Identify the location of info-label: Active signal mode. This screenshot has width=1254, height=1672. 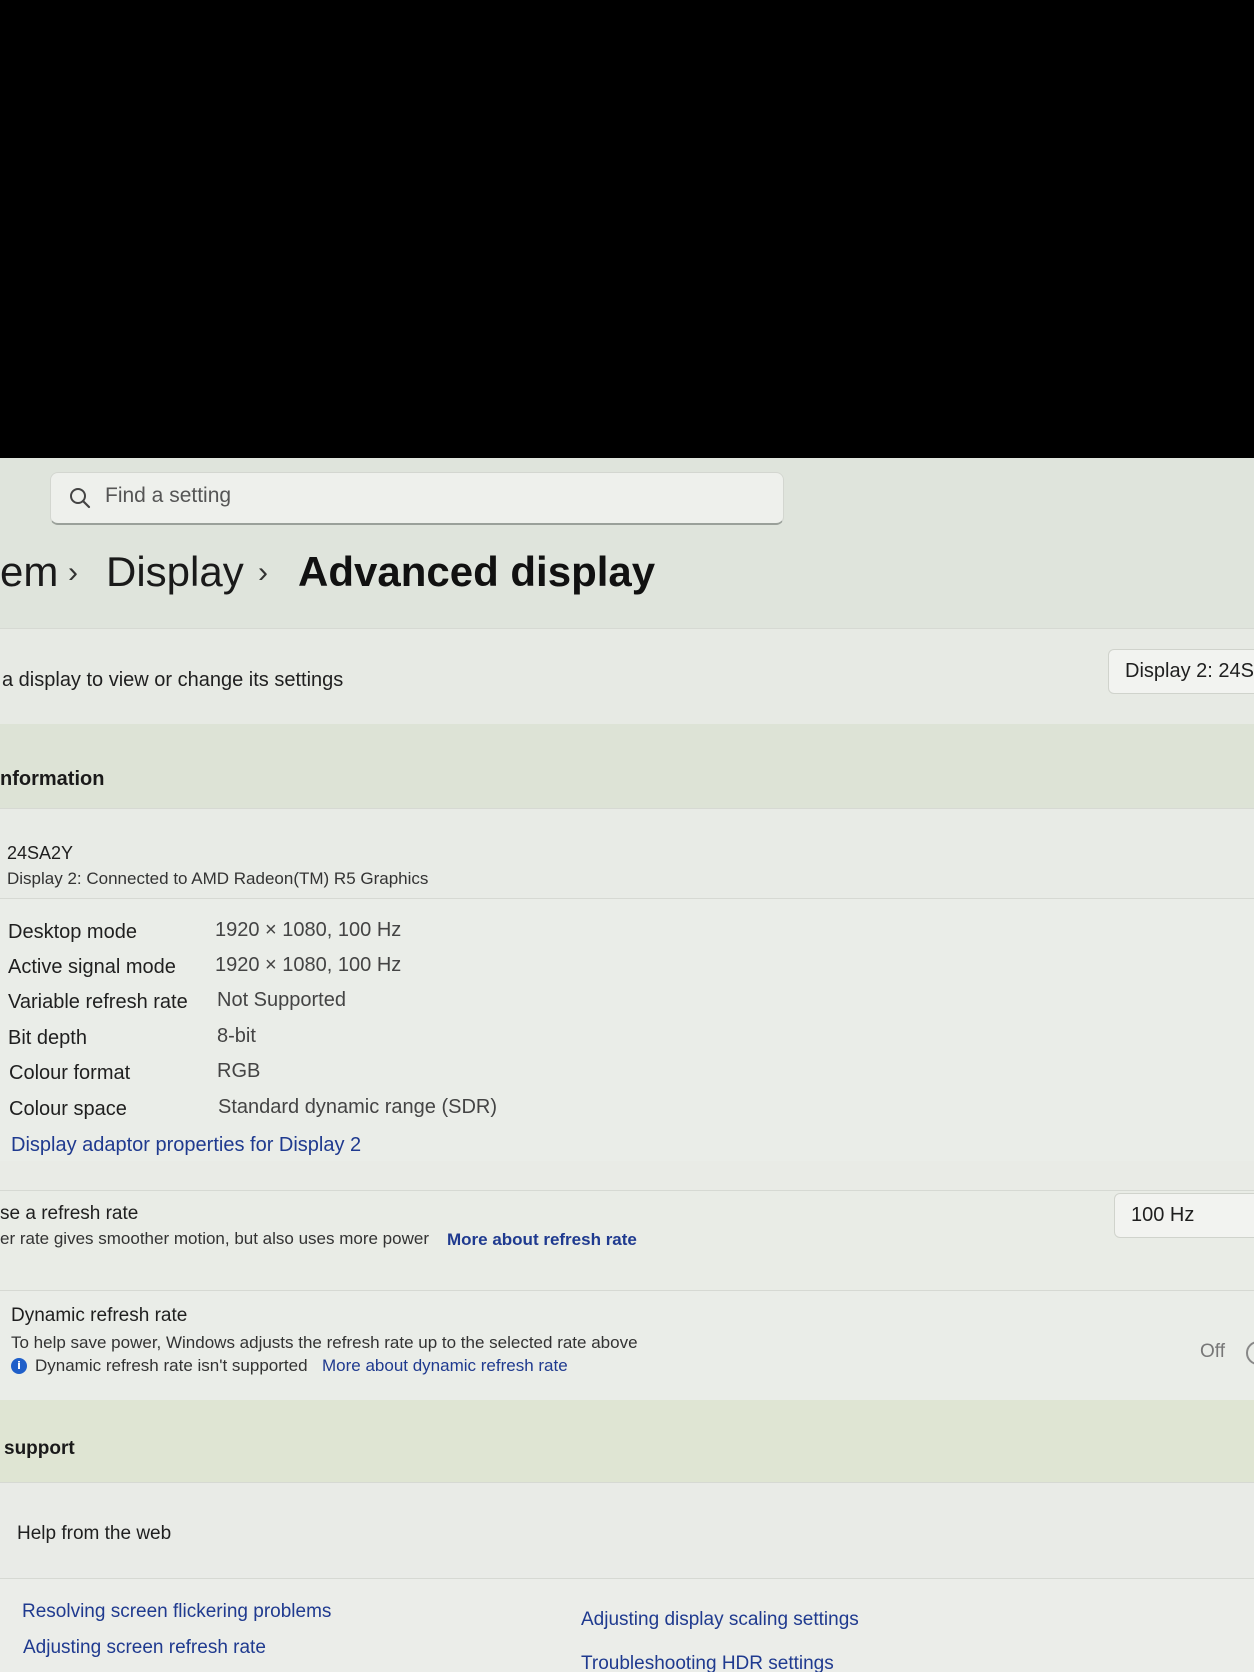
(92, 967).